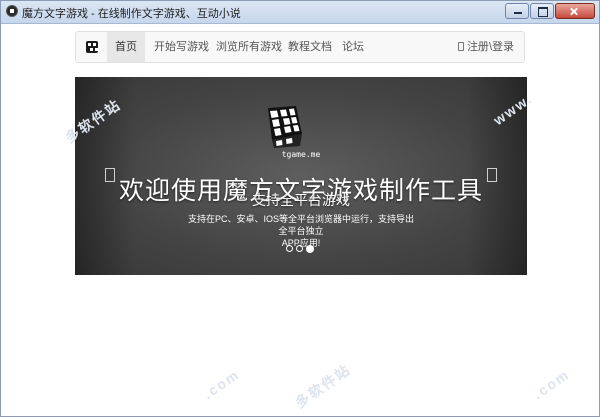  Describe the element at coordinates (503, 47) in the screenshot. I see `login-link: 登录` at that location.